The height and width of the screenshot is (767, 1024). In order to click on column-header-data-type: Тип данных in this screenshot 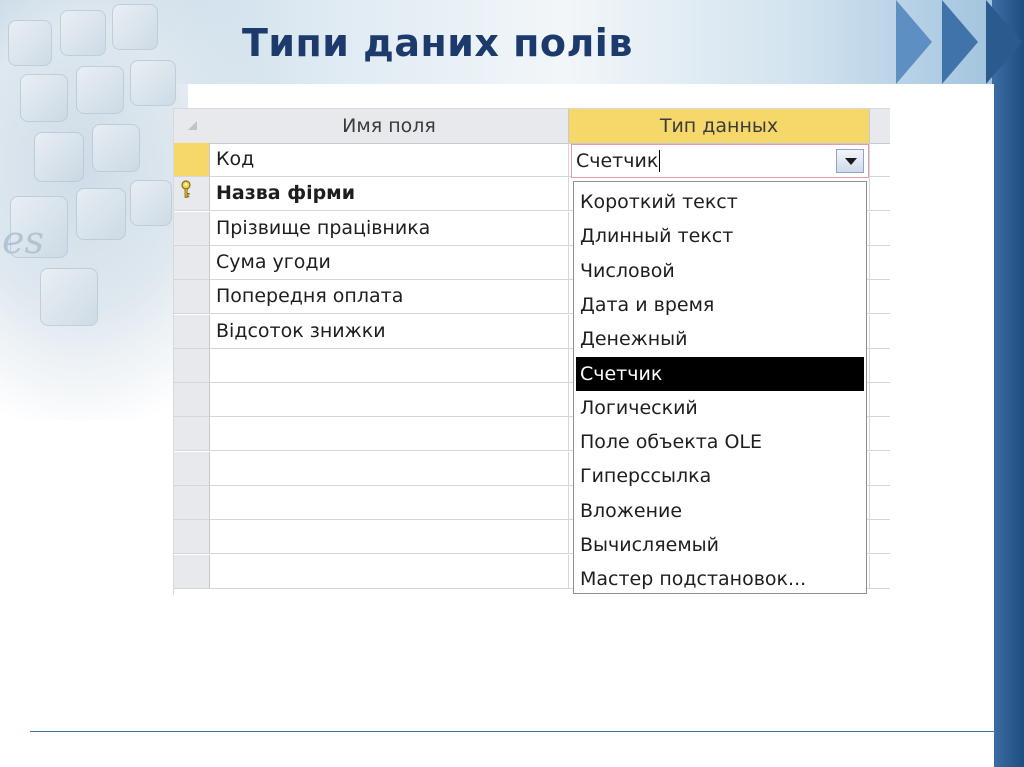, I will do `click(719, 126)`.